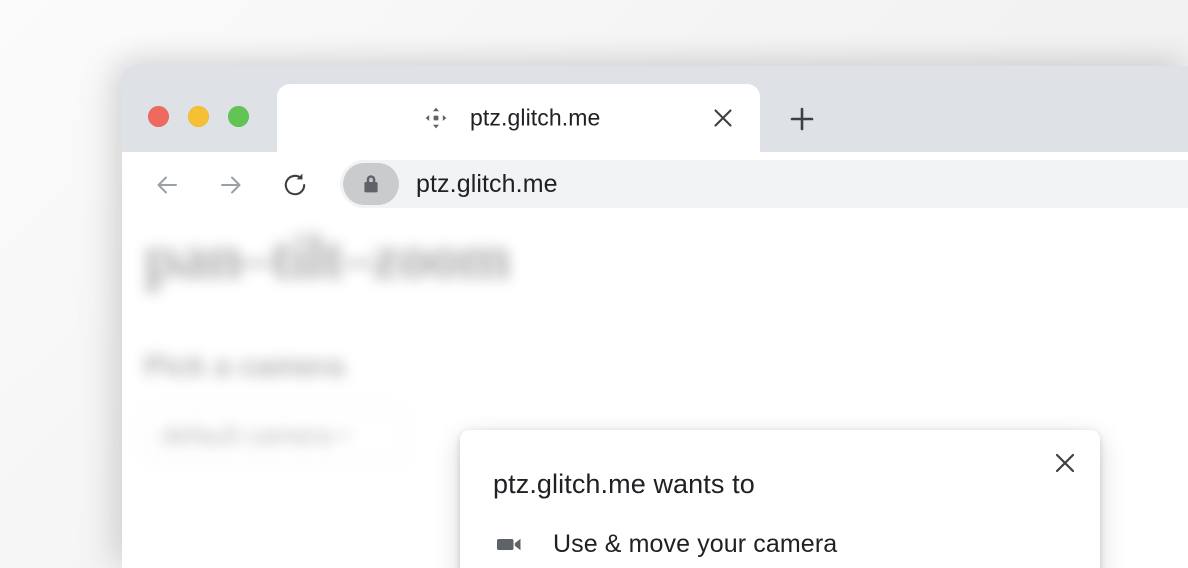 This screenshot has height=568, width=1188. I want to click on site-info-button, so click(371, 184).